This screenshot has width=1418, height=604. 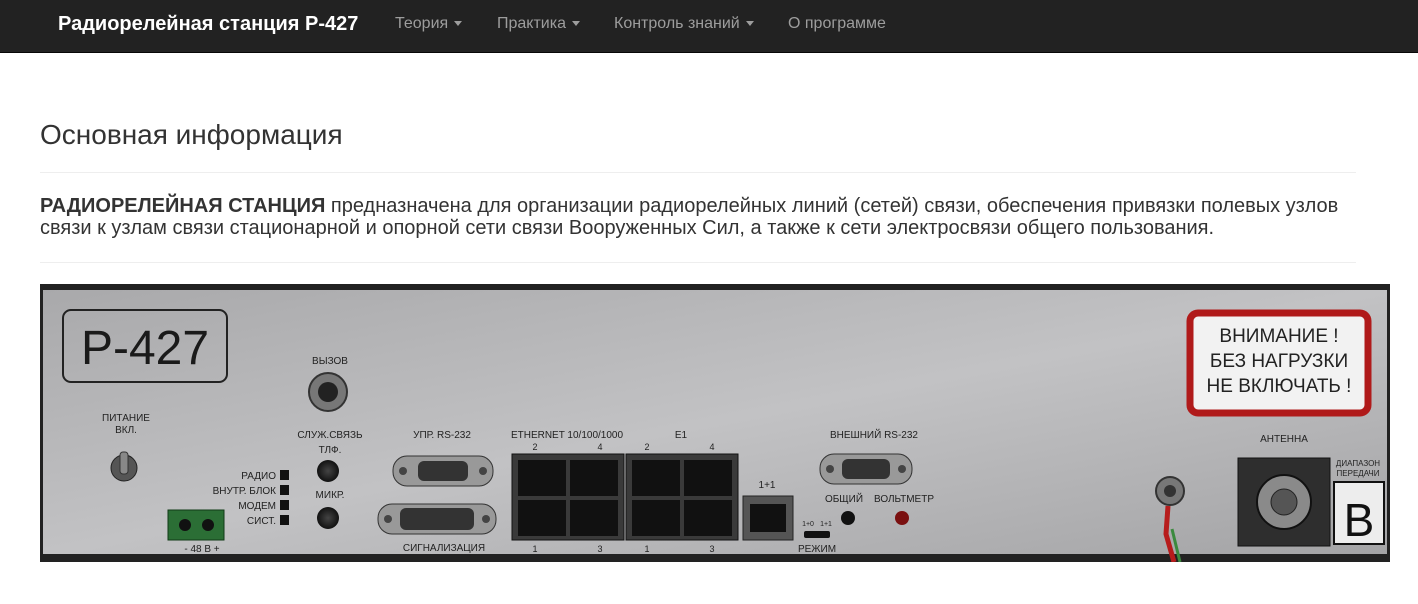 What do you see at coordinates (844, 498) in the screenshot?
I see `common-label: ОБЩИЙ` at bounding box center [844, 498].